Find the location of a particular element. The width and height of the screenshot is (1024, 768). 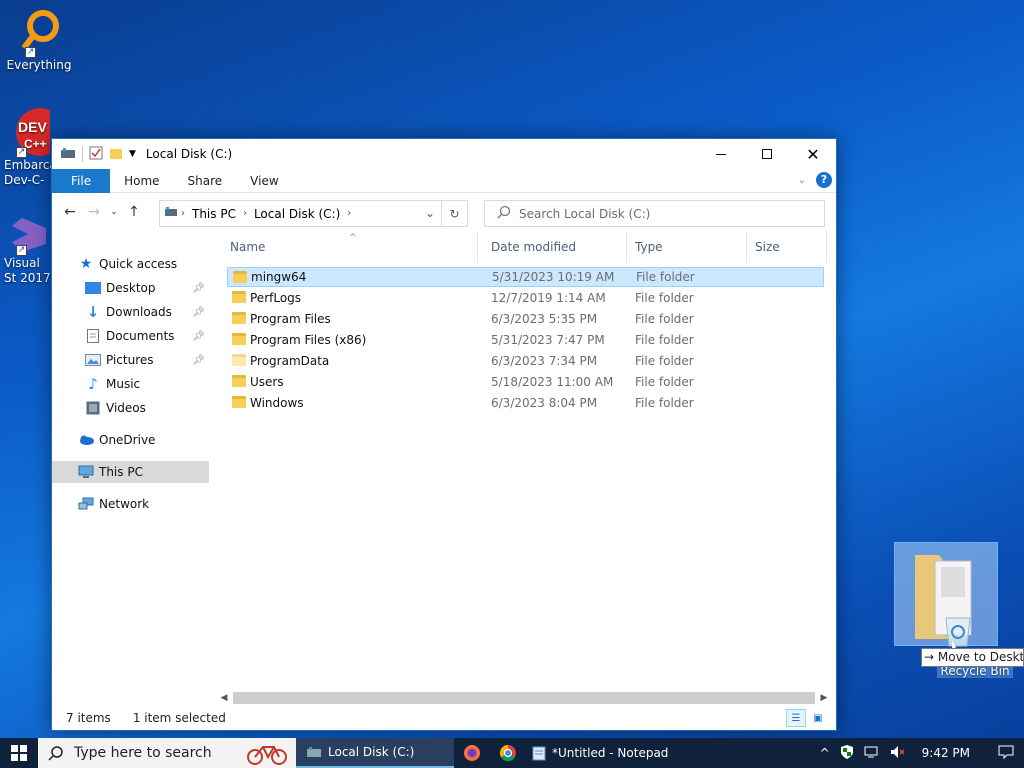

file-date: 5/31/2023 10:19 AM is located at coordinates (553, 277).